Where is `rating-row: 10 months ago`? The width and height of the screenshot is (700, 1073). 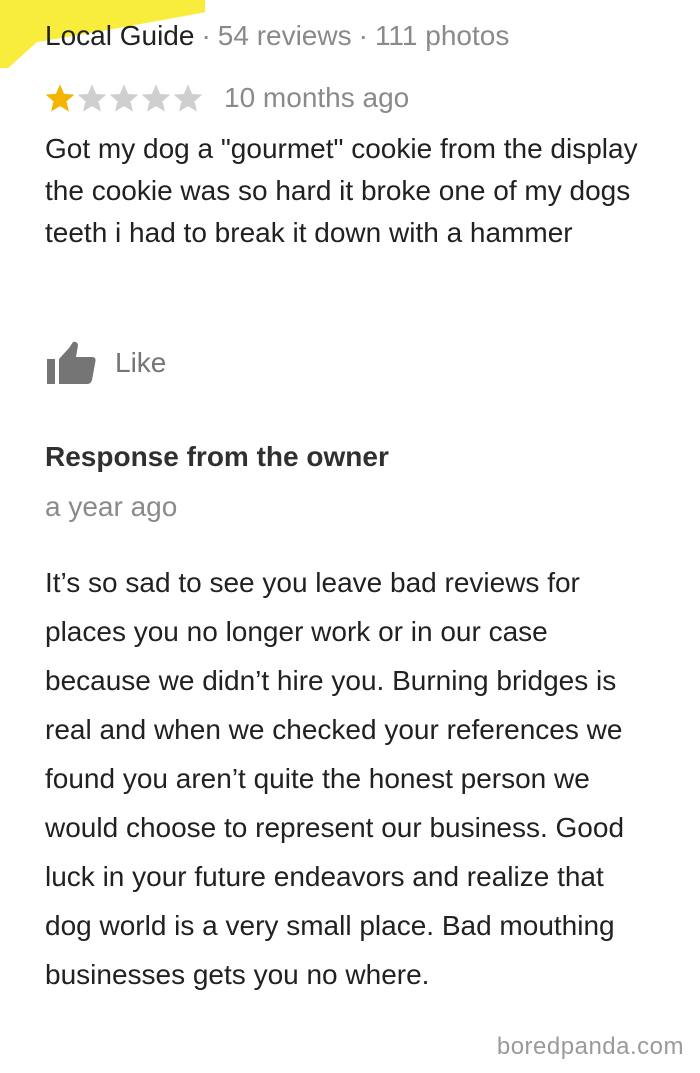 rating-row: 10 months ago is located at coordinates (226, 98).